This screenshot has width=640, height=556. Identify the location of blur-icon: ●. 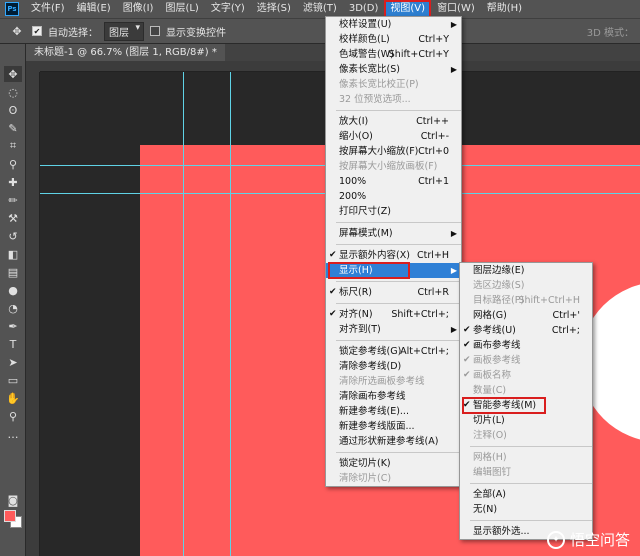
(13, 290).